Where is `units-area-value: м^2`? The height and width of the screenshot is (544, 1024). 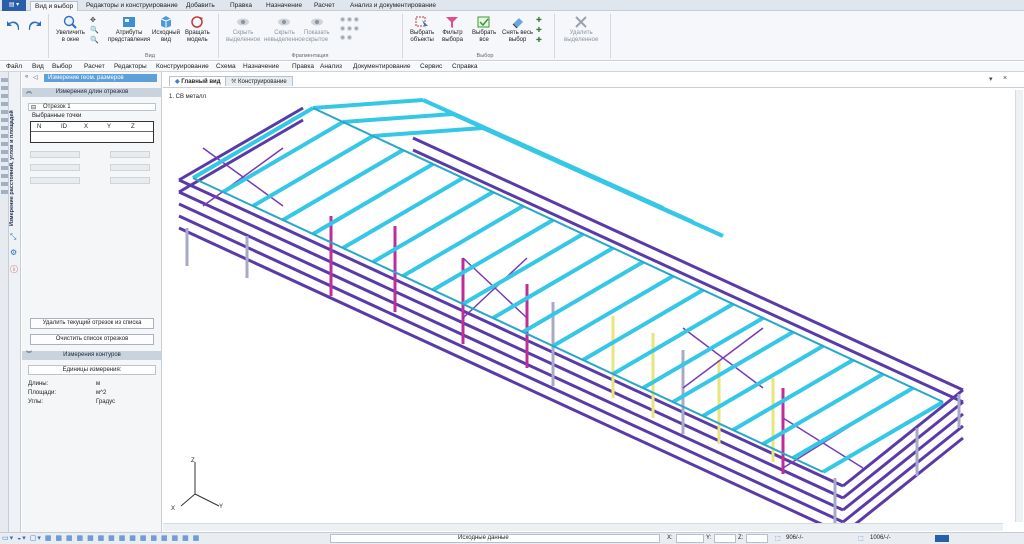 units-area-value: м^2 is located at coordinates (101, 393).